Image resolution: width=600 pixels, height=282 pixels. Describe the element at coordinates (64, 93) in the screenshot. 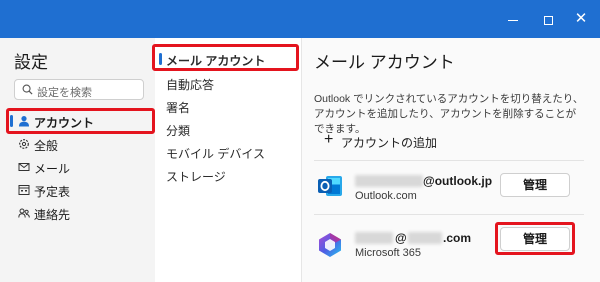

I see `search-placeholder: 設定を検索` at that location.